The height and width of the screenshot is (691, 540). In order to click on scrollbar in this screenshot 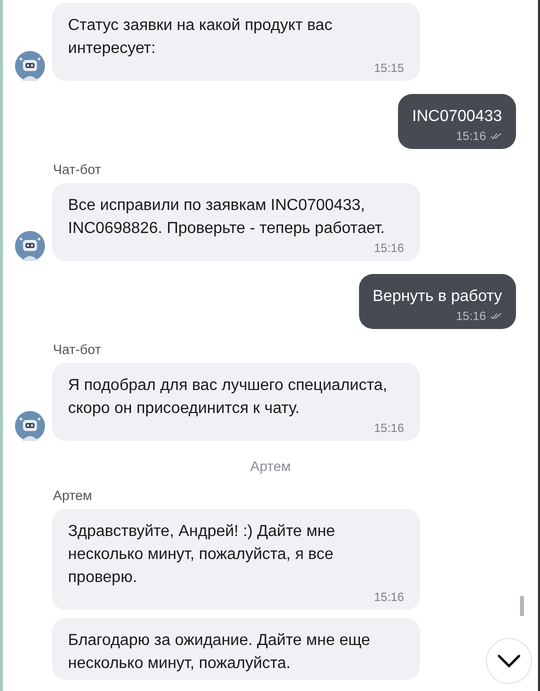, I will do `click(522, 606)`.